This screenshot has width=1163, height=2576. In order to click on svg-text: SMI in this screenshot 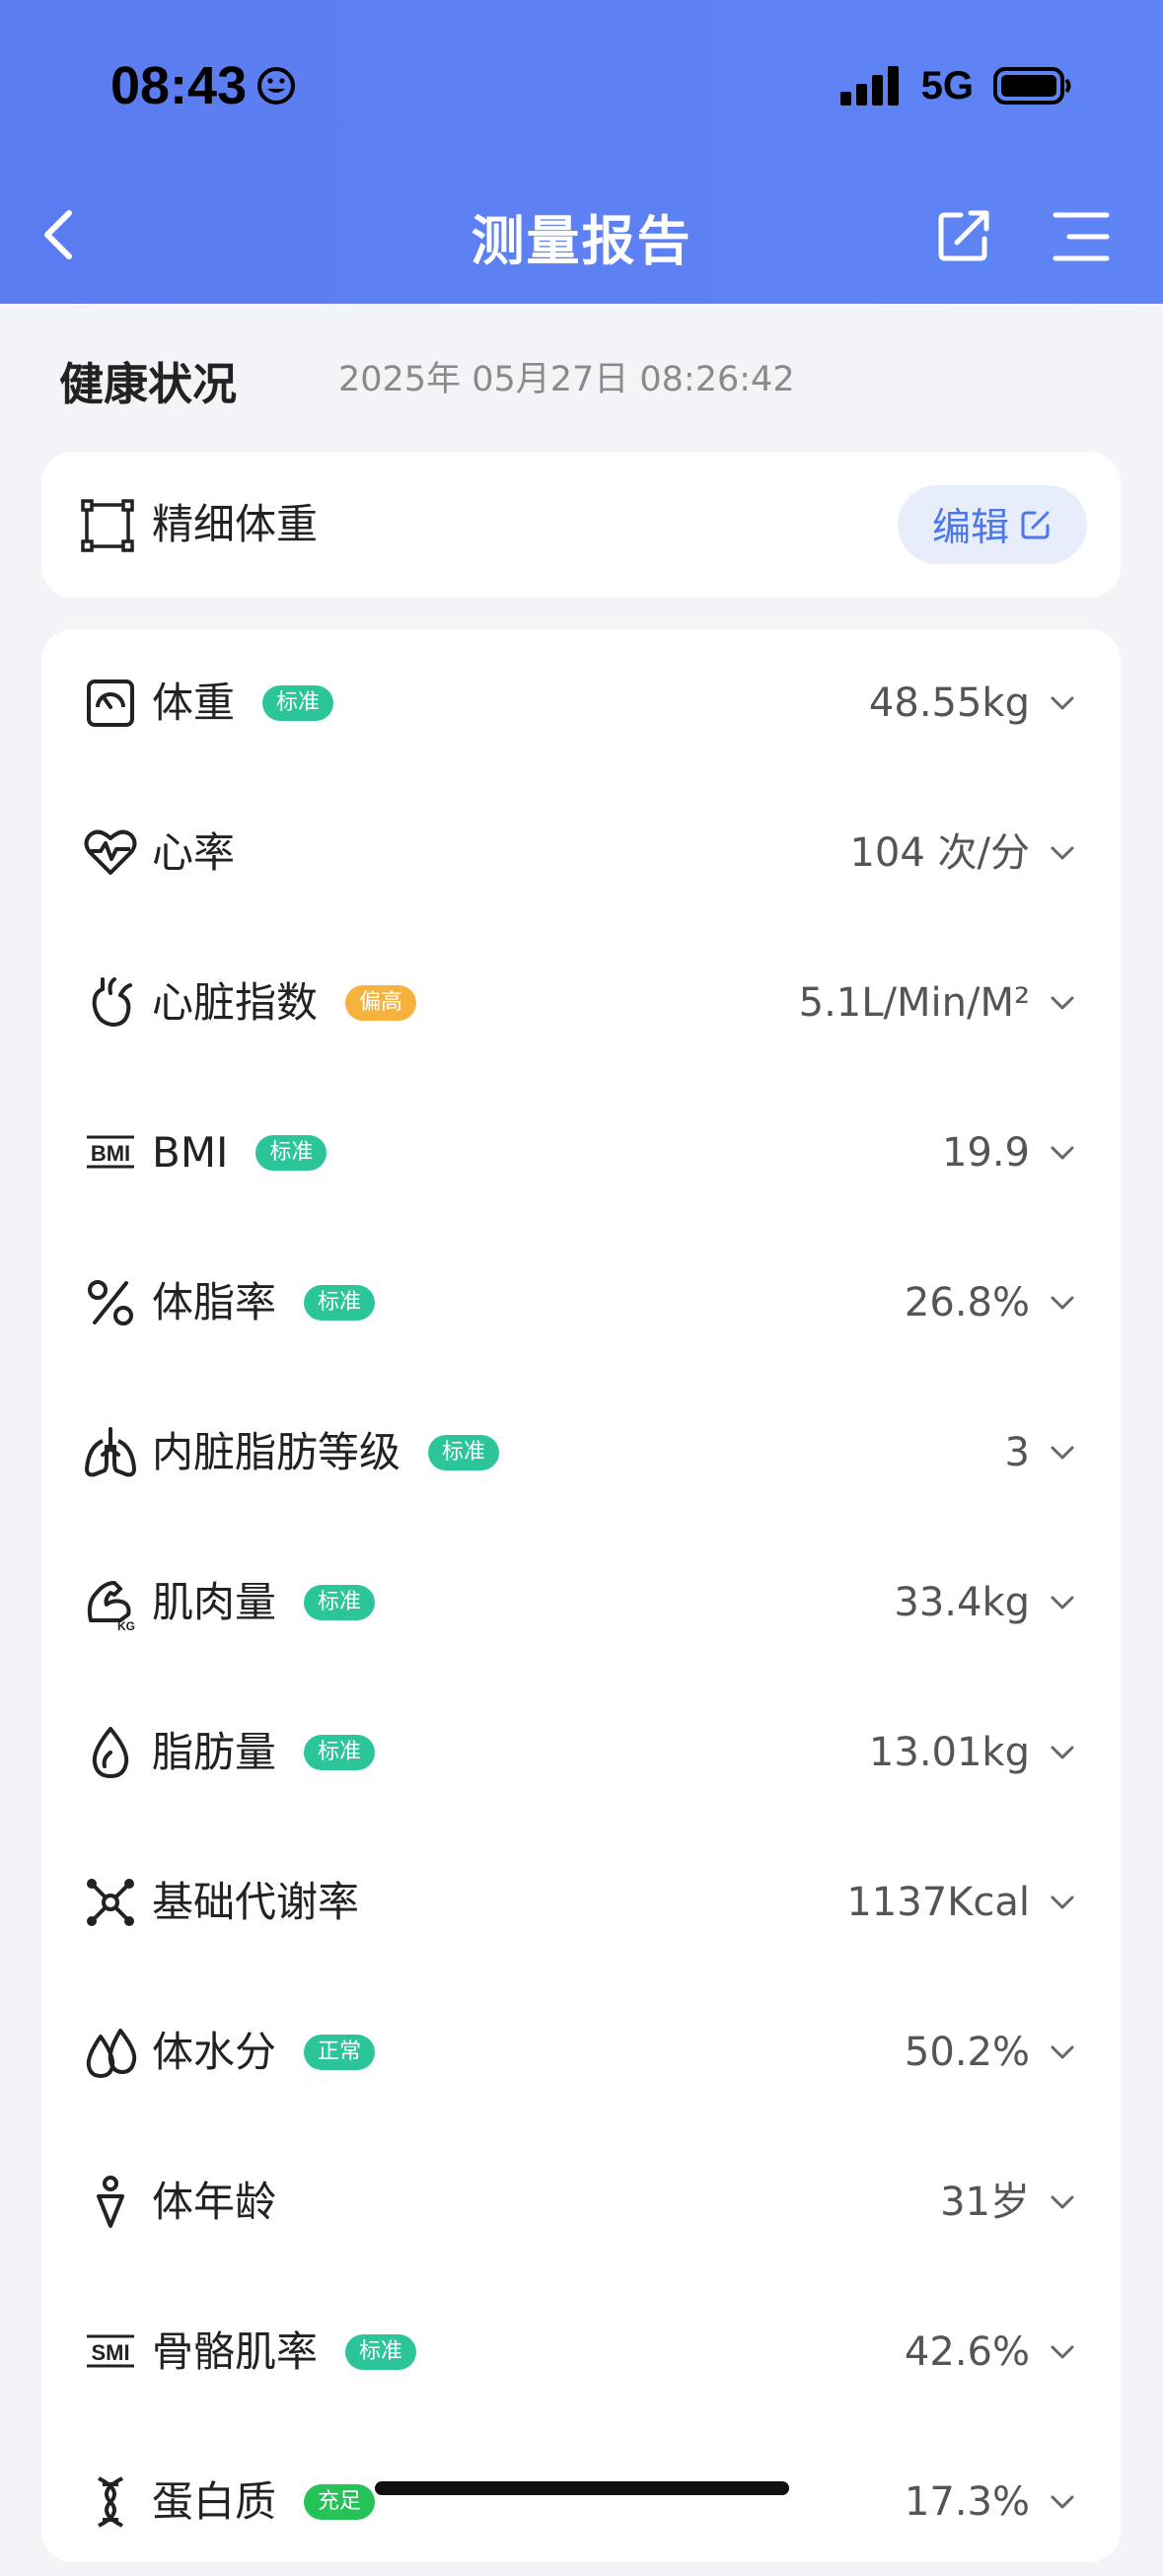, I will do `click(110, 2352)`.